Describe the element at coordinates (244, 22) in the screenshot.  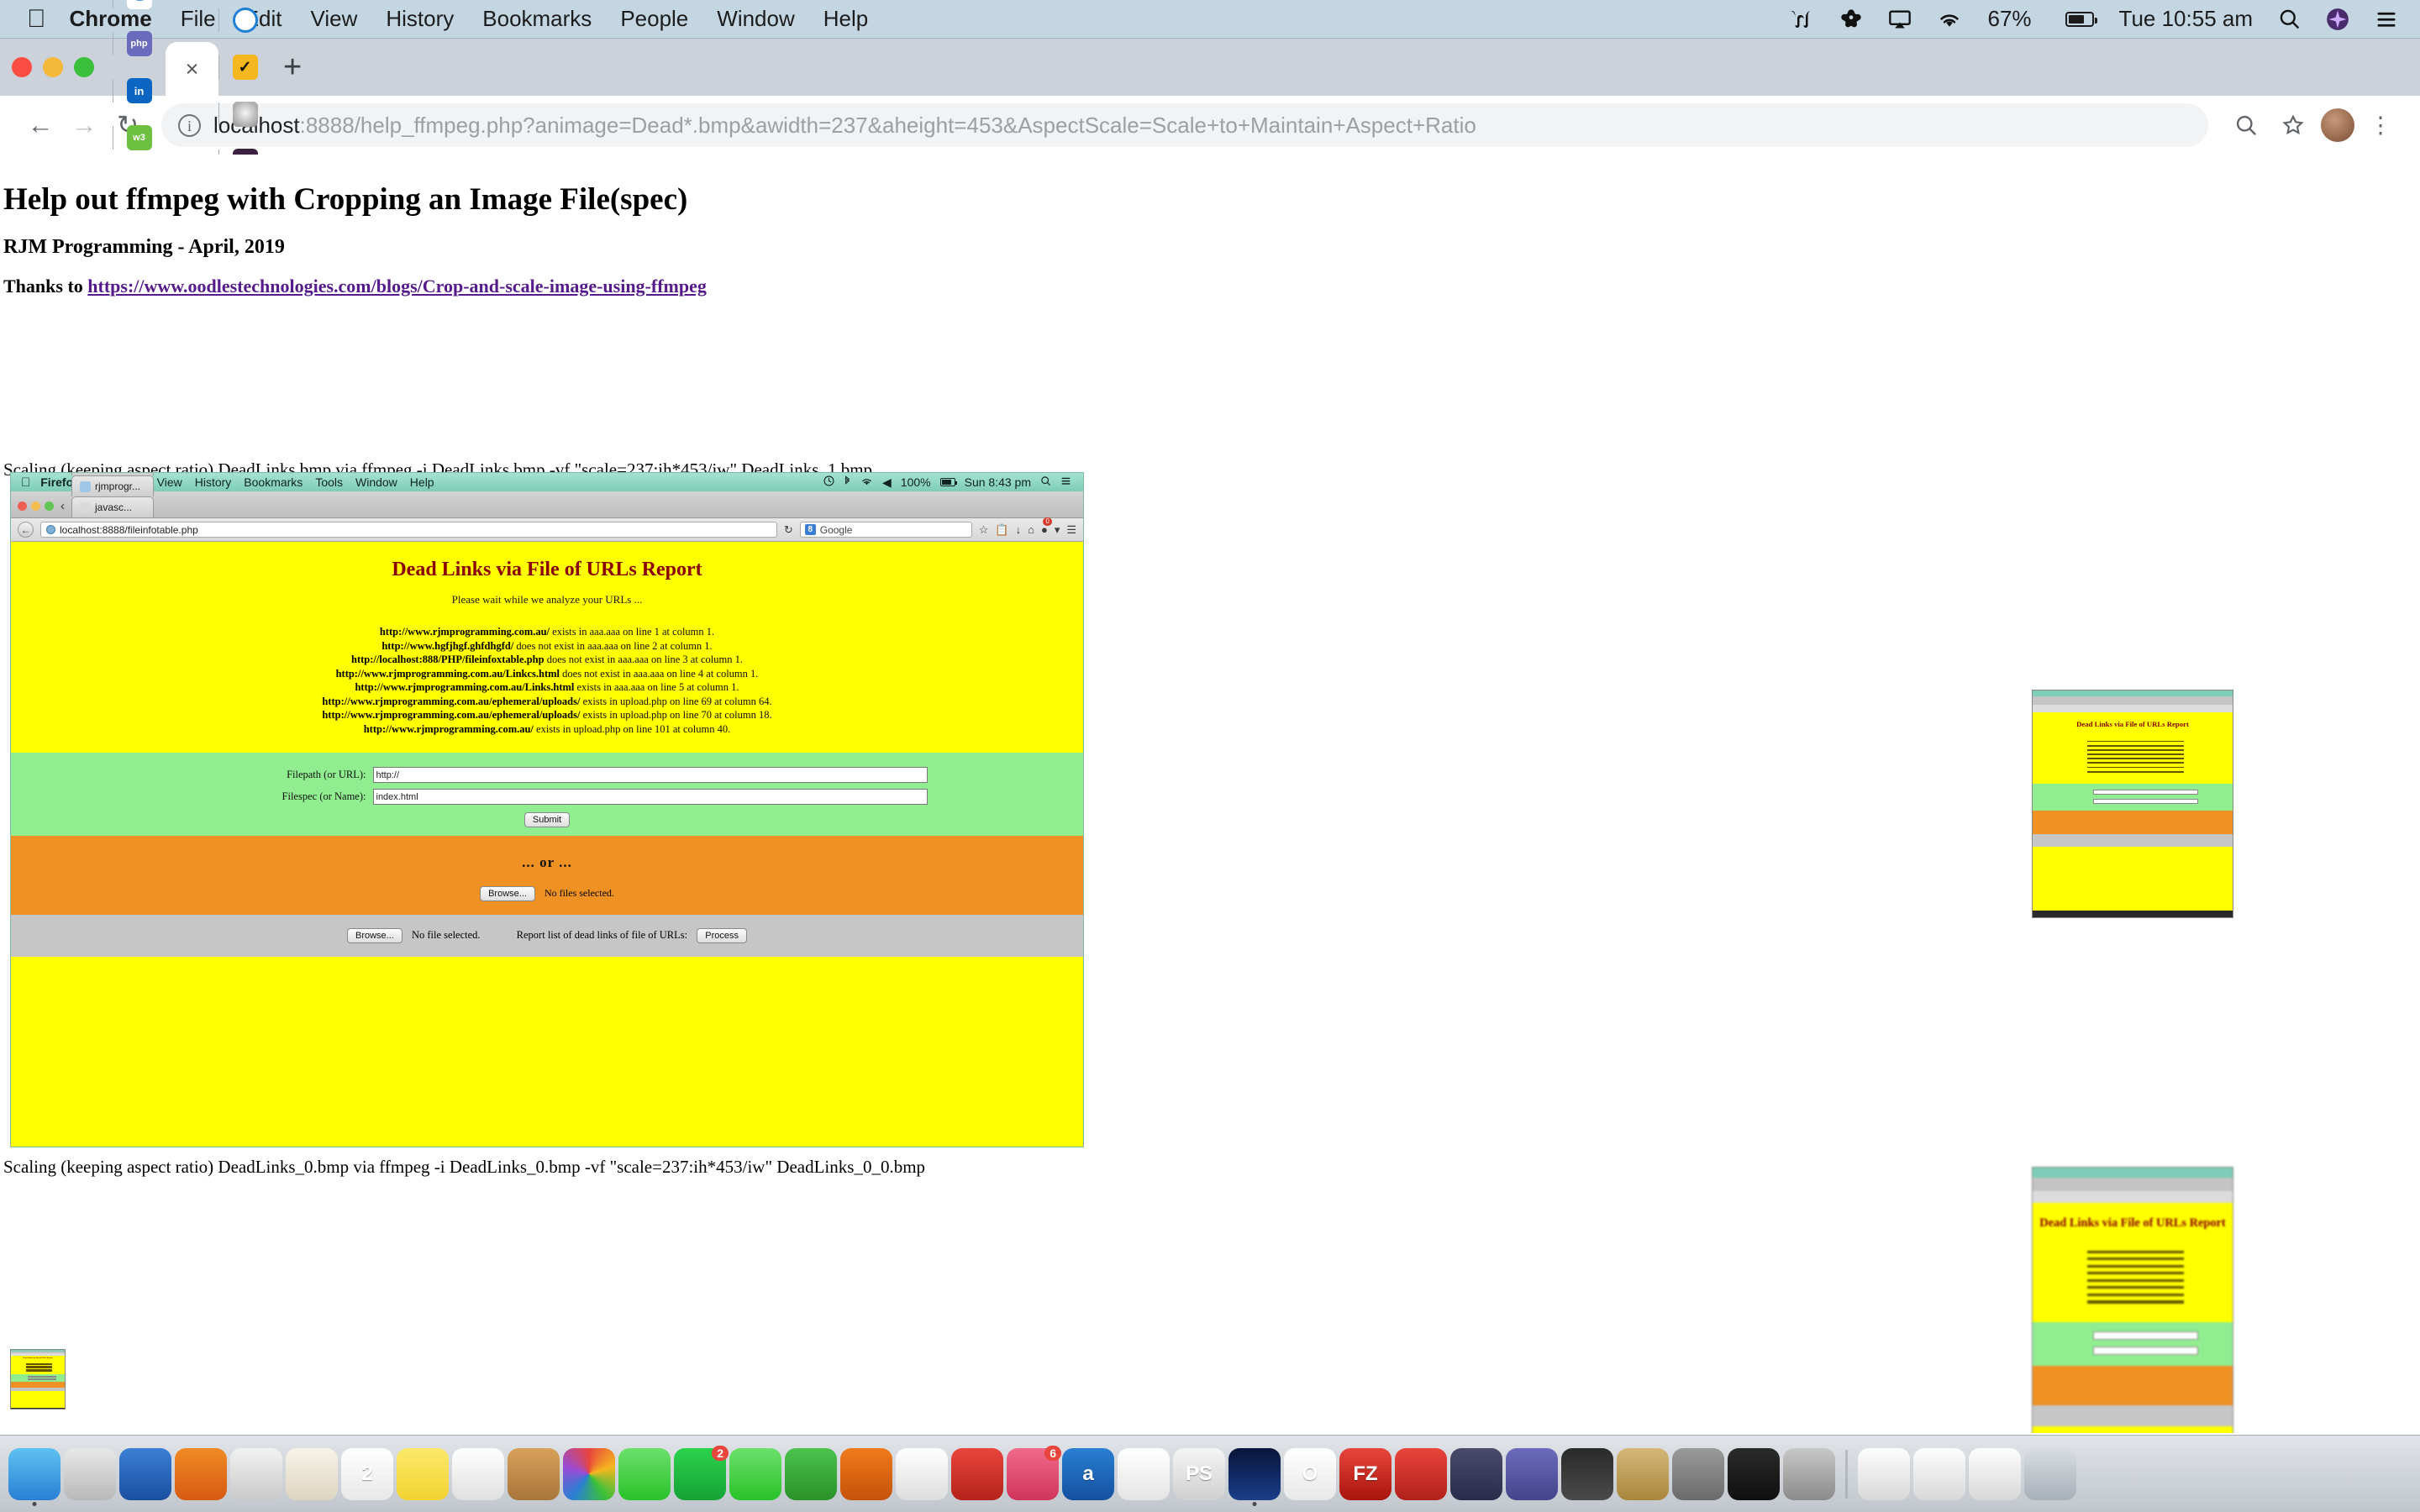
I see `tab-opera-2: O` at that location.